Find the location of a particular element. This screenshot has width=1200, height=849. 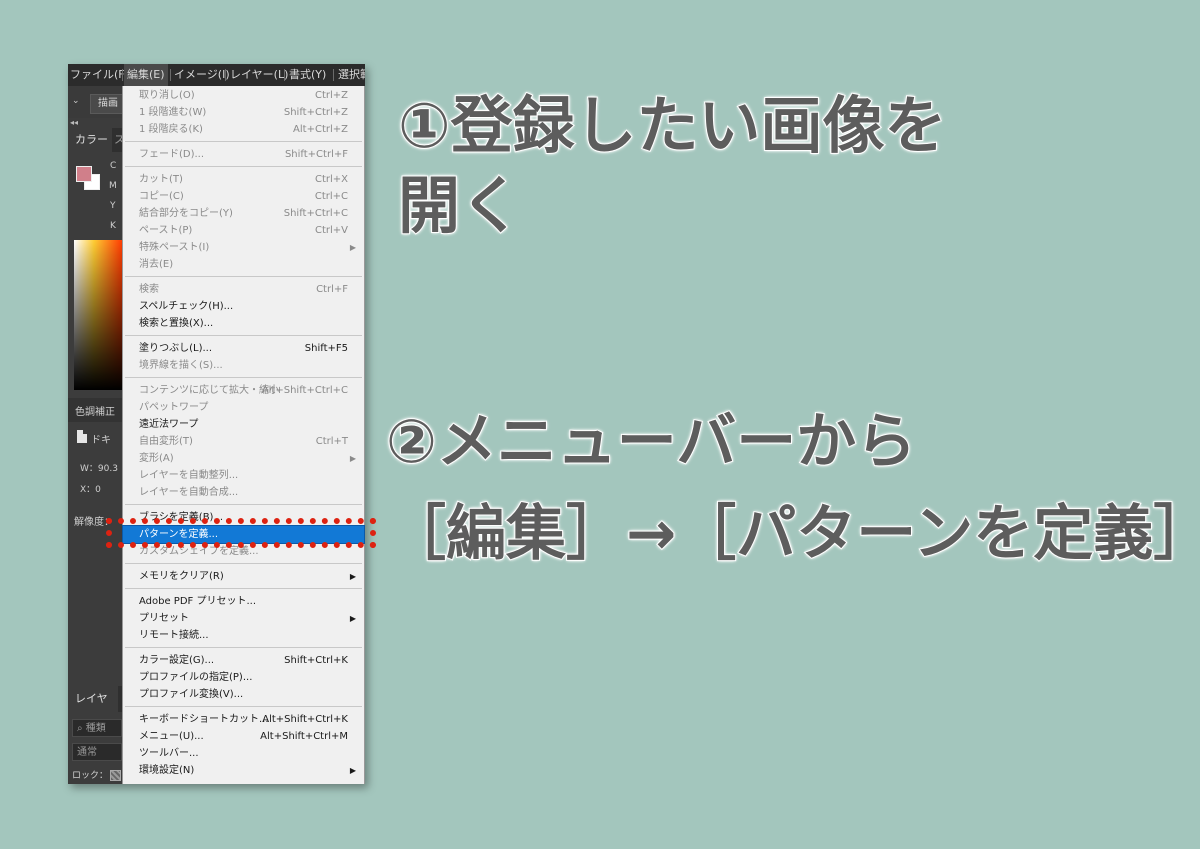

menu-item-label: メモリをクリア(R) is located at coordinates (181, 576).